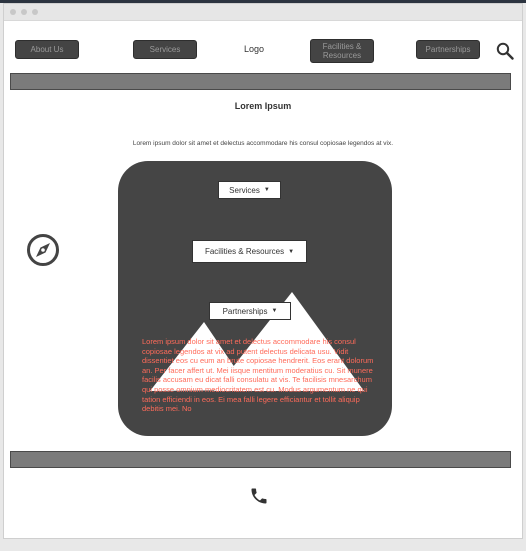  Describe the element at coordinates (342, 51) in the screenshot. I see `nav-facilities-button: Facilities & Resources` at that location.